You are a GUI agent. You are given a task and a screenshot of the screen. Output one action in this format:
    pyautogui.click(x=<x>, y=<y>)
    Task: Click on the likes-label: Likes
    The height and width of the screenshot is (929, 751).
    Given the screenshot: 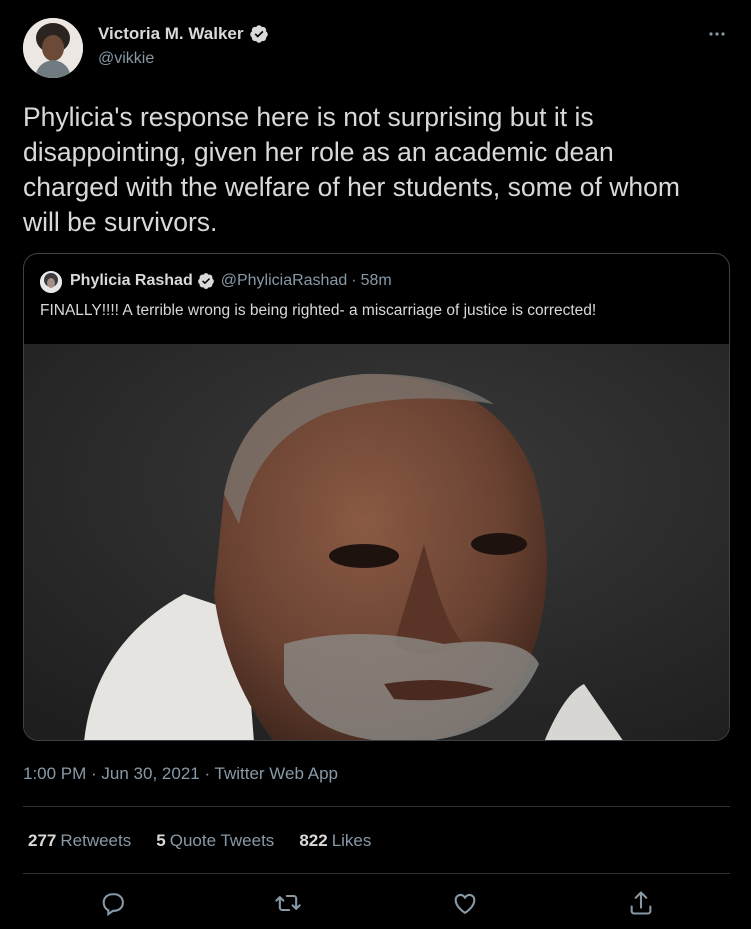 What is the action you would take?
    pyautogui.click(x=351, y=840)
    